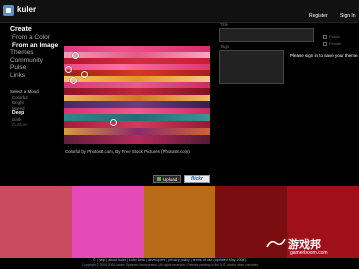  Describe the element at coordinates (325, 36) in the screenshot. I see `public-checkbox` at that location.